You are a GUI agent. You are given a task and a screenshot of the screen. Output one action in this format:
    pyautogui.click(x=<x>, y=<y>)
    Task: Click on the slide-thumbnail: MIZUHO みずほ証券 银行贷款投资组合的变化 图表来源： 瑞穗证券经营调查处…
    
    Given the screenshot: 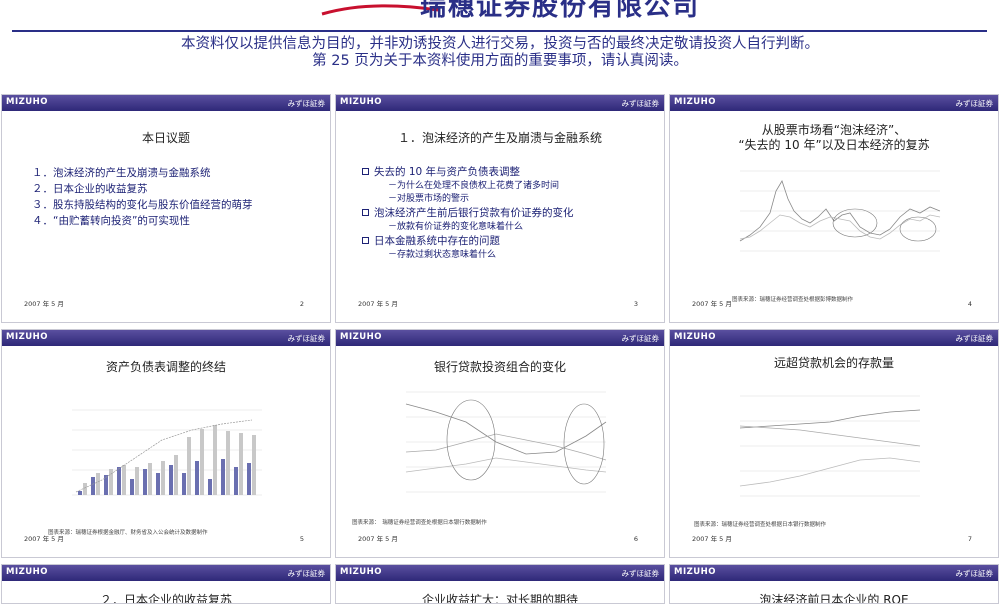 What is the action you would take?
    pyautogui.click(x=500, y=443)
    